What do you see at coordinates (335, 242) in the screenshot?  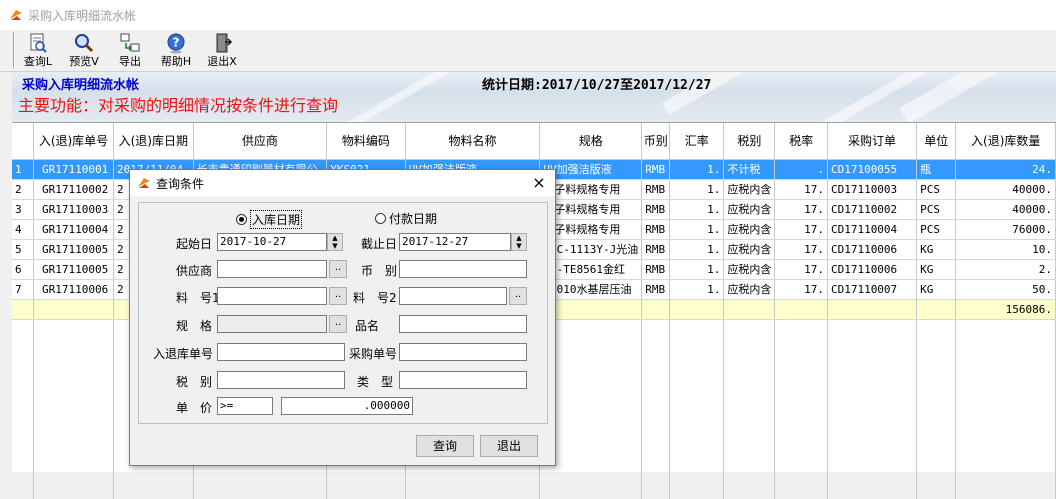 I see `start-date-spinner: ▲ ▼` at bounding box center [335, 242].